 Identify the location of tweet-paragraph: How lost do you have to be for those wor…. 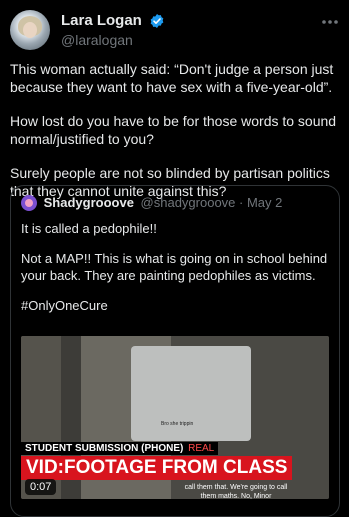
(173, 130).